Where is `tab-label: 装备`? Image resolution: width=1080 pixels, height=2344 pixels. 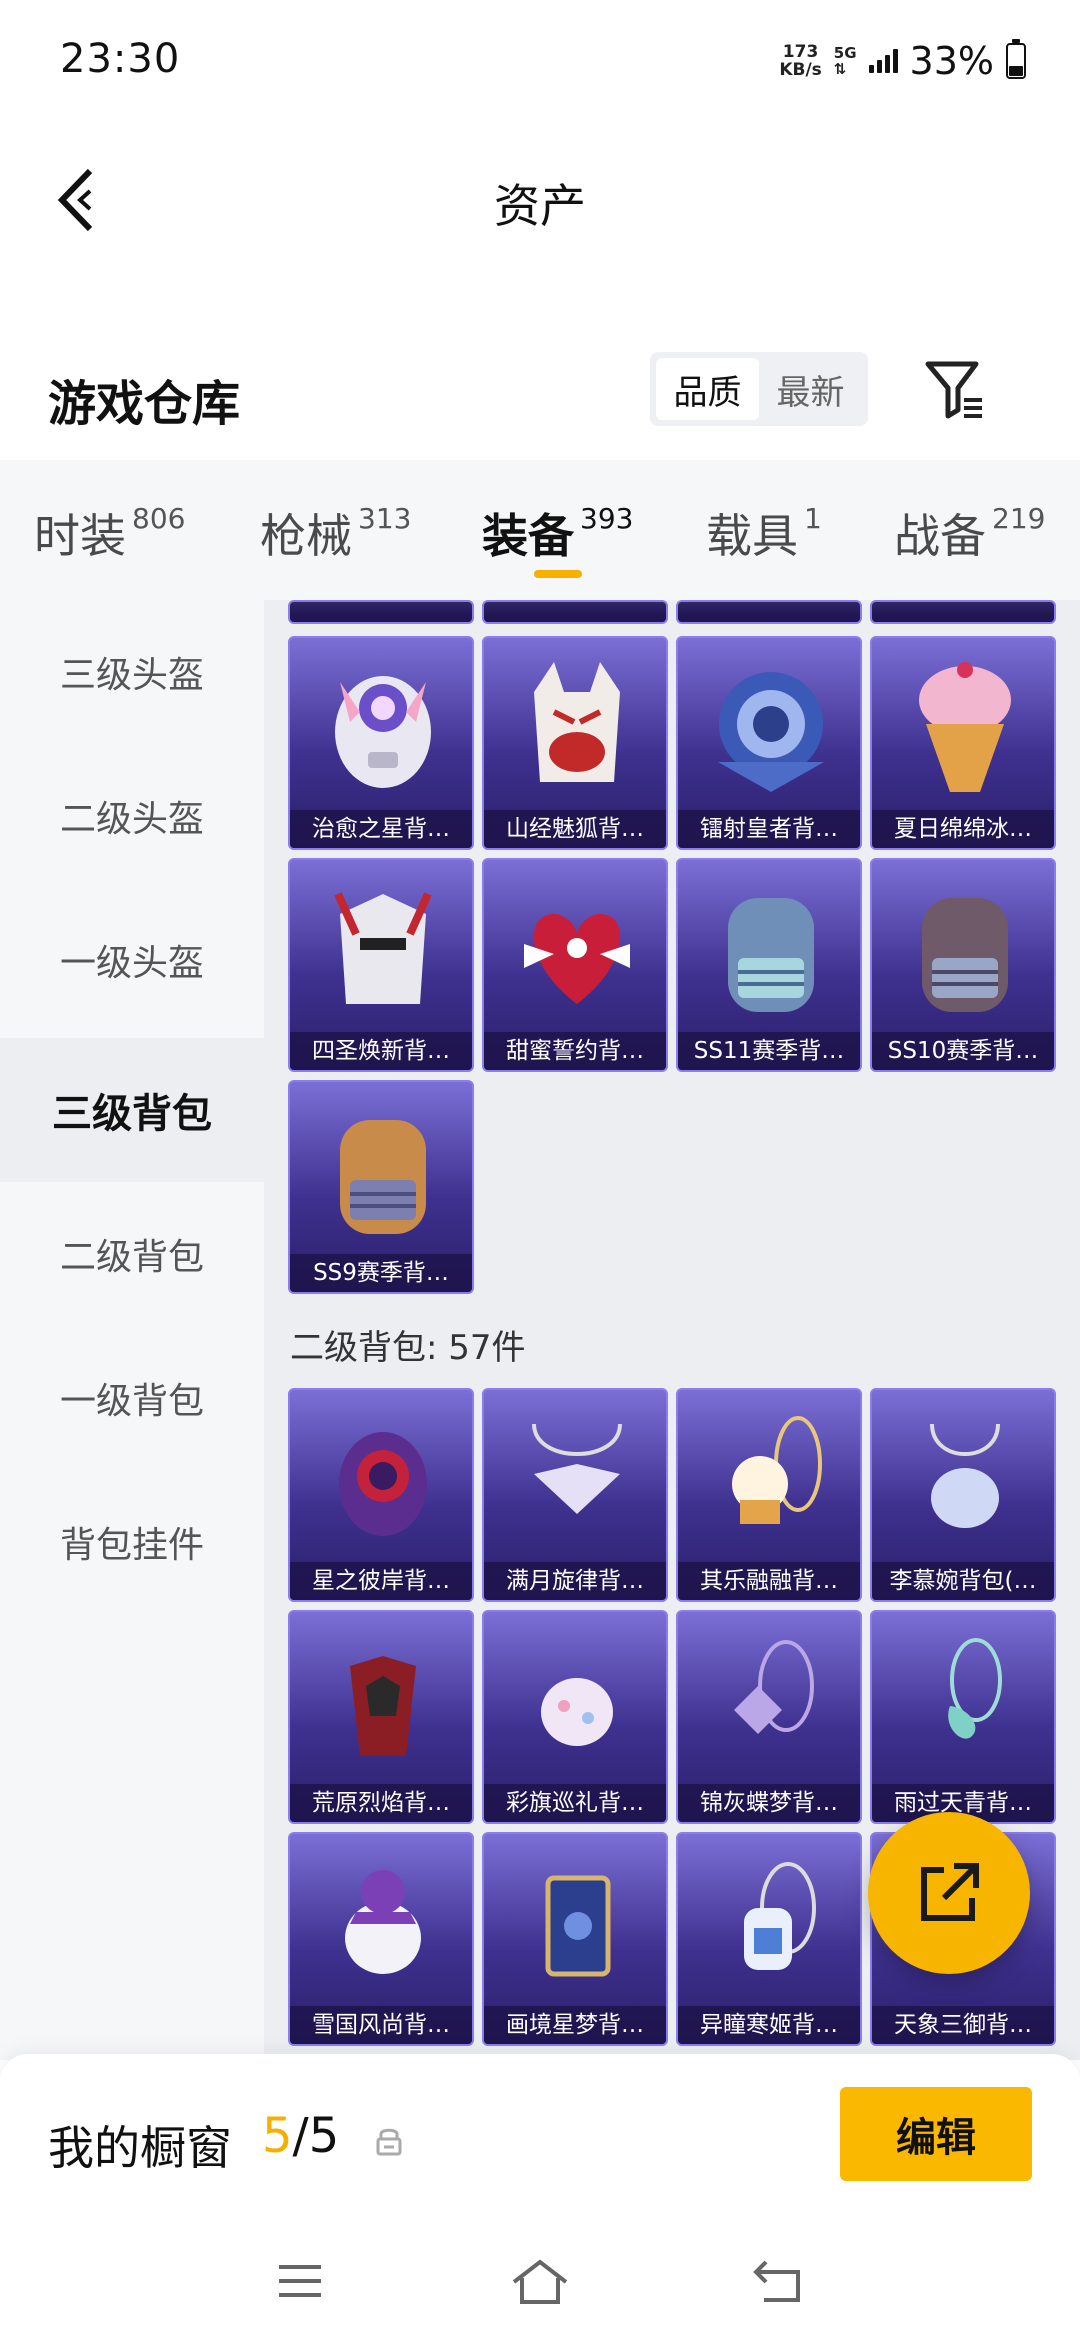 tab-label: 装备 is located at coordinates (528, 536).